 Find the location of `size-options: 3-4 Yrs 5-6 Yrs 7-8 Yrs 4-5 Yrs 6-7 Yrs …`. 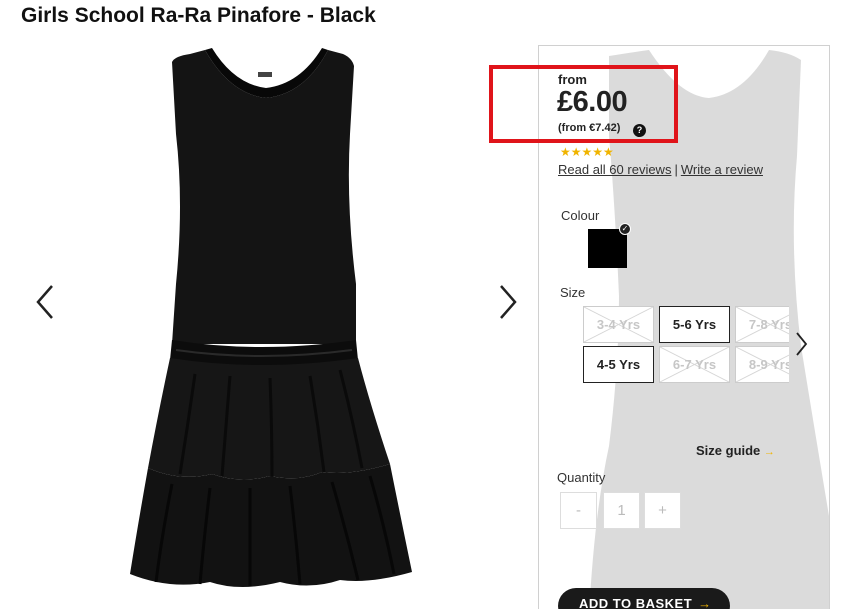

size-options: 3-4 Yrs 5-6 Yrs 7-8 Yrs 4-5 Yrs 6-7 Yrs … is located at coordinates (684, 346).